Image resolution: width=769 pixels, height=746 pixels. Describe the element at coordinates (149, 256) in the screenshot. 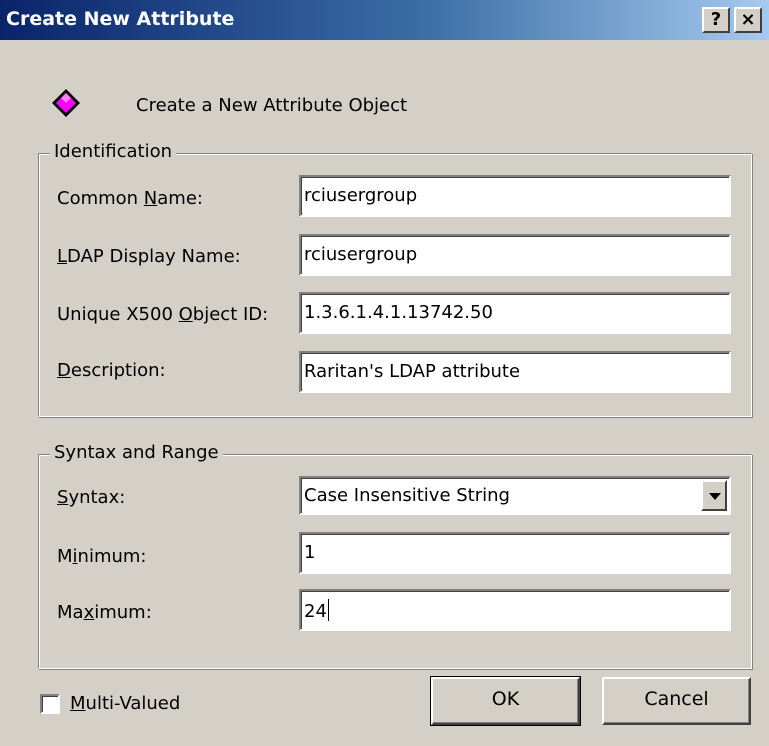

I see `ldap-display-name-label: LDAP Display Name:` at that location.